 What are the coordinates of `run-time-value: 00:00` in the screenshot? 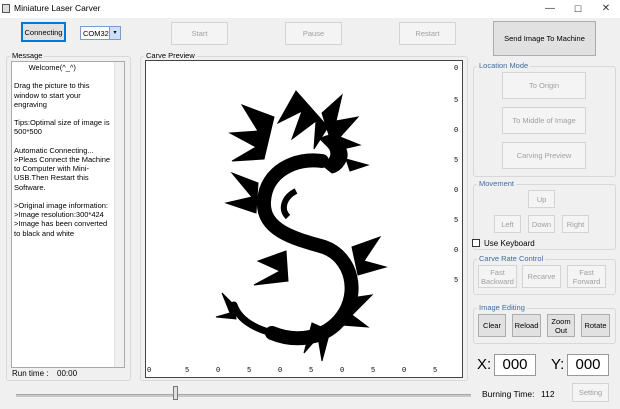 It's located at (67, 373).